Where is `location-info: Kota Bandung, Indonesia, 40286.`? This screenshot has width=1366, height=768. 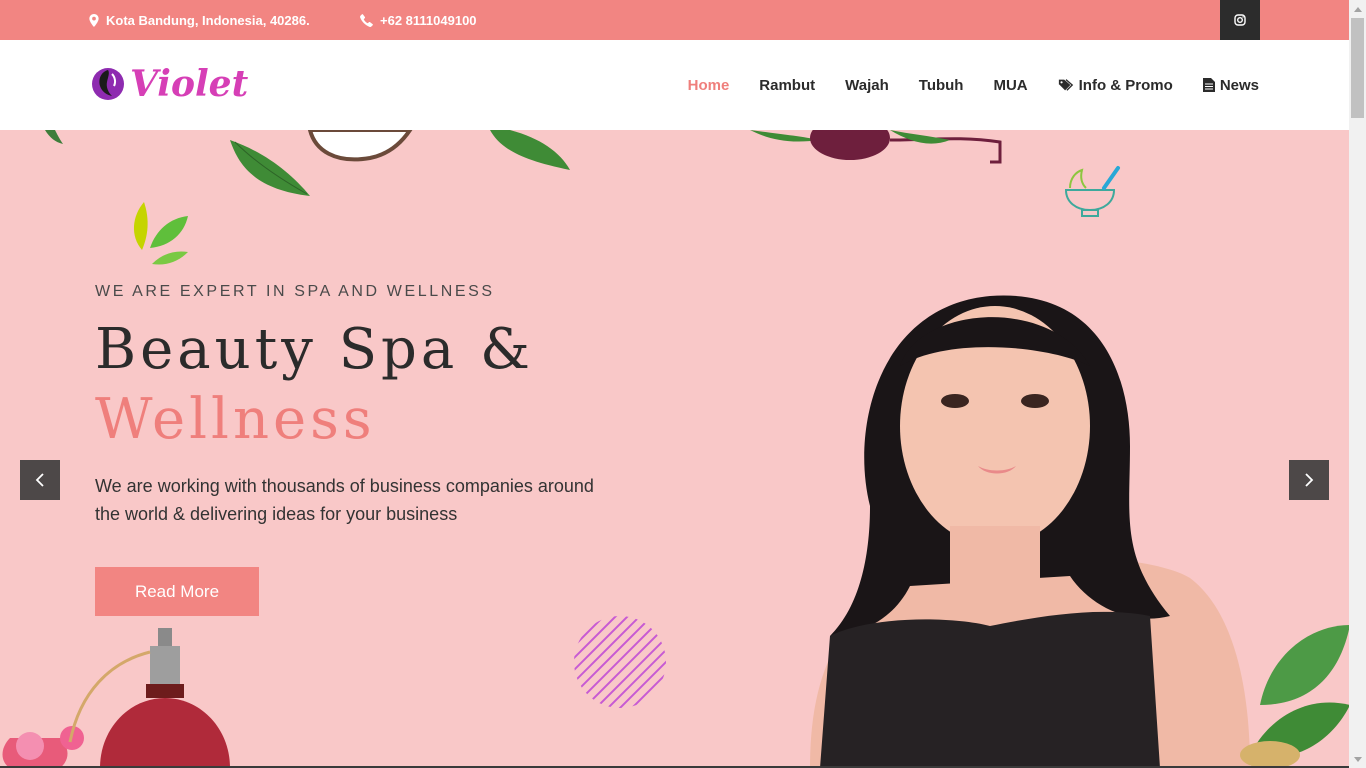
location-info: Kota Bandung, Indonesia, 40286. is located at coordinates (199, 20).